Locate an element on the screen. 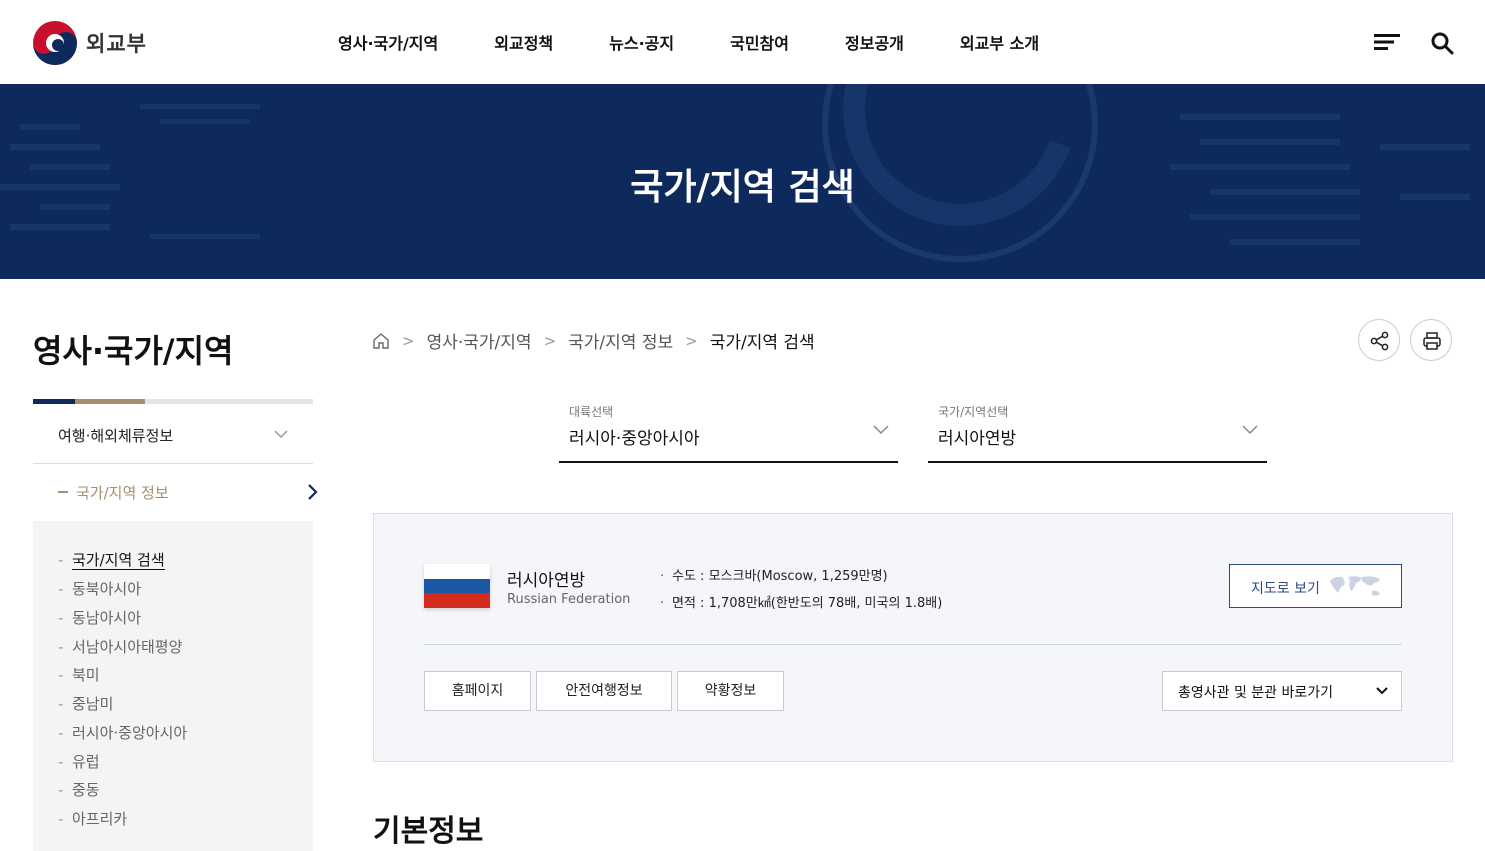 This screenshot has height=851, width=1485. sidebar-item-northeast-asia: - 동북아시아 is located at coordinates (99, 588).